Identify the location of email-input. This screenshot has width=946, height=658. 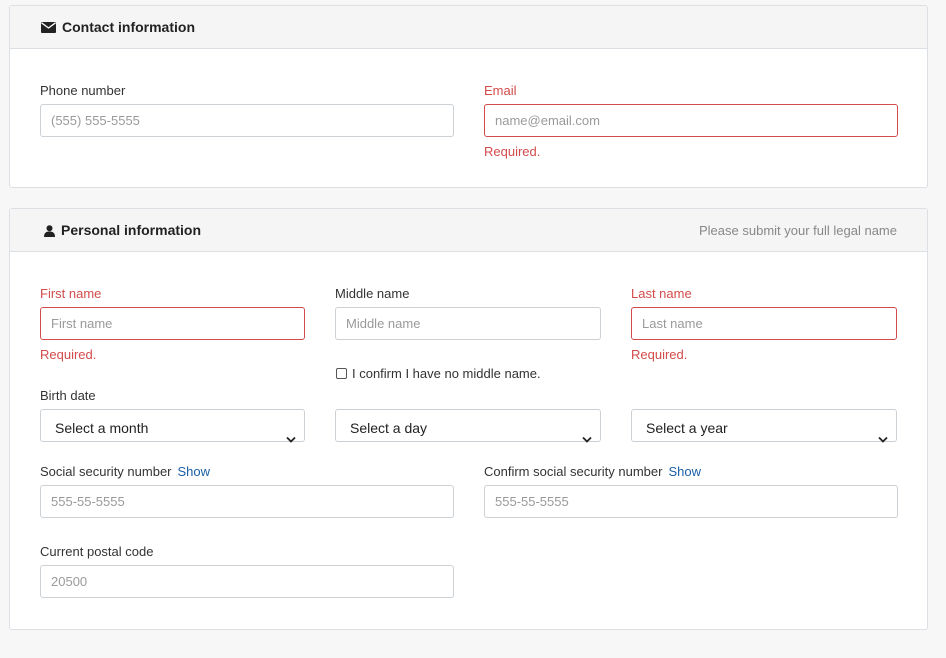
(691, 120).